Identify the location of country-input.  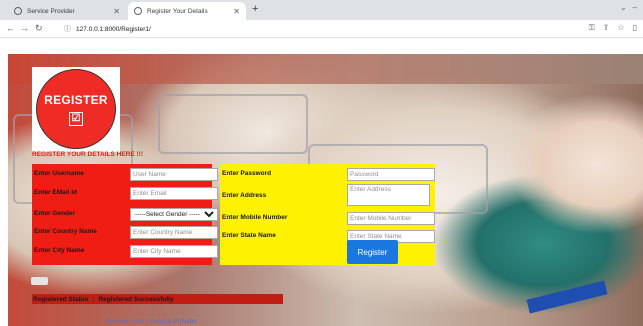
(174, 232).